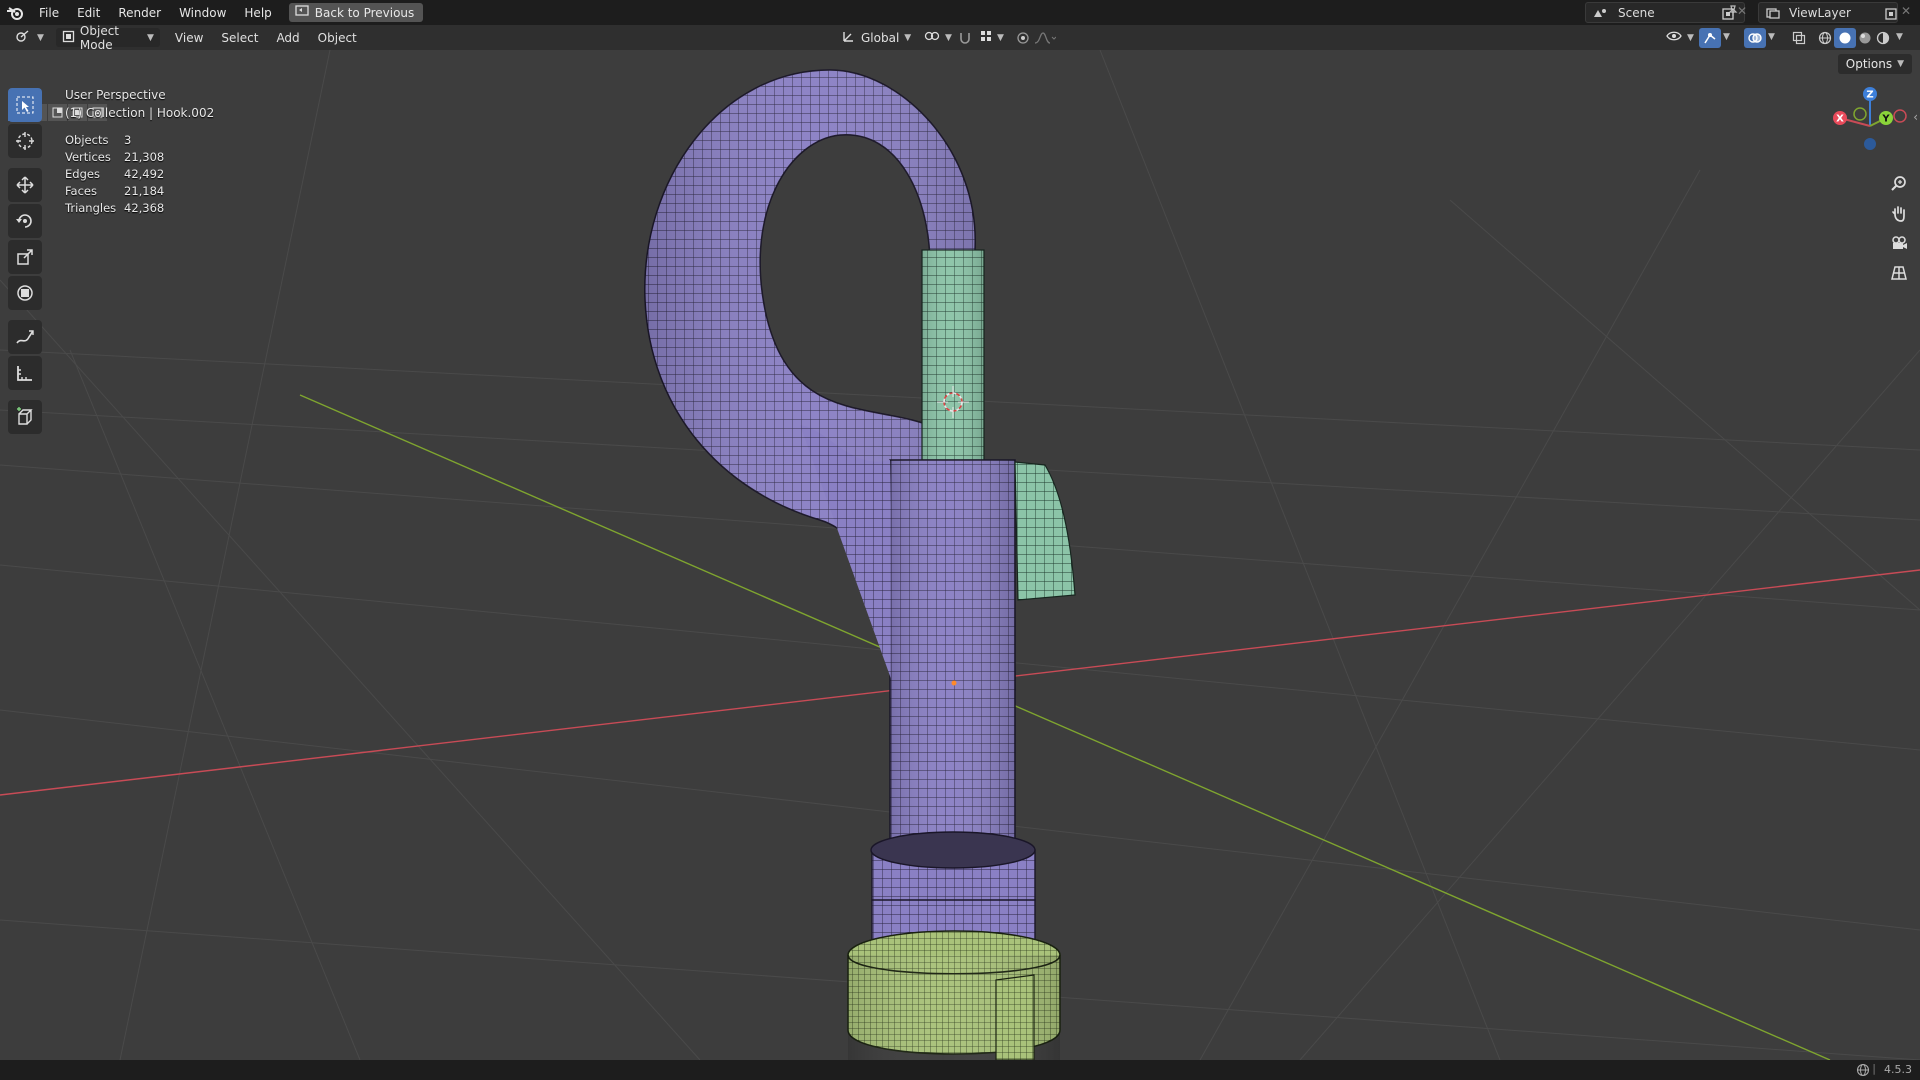  Describe the element at coordinates (337, 38) in the screenshot. I see `header-menu-object: Object` at that location.